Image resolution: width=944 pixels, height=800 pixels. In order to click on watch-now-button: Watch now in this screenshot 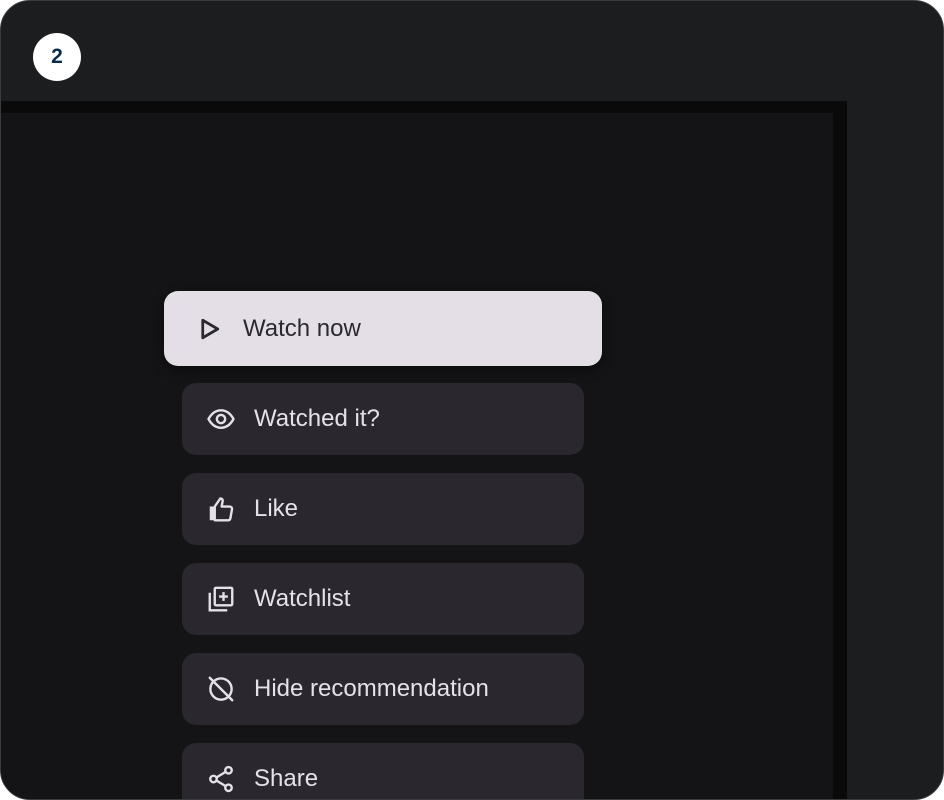, I will do `click(383, 328)`.